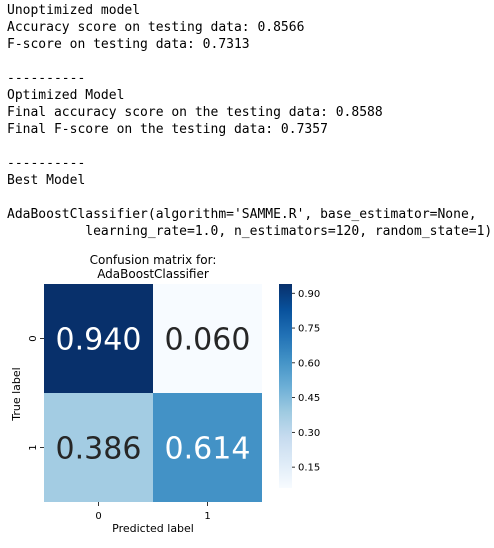 This screenshot has height=548, width=494. Describe the element at coordinates (66, 95) in the screenshot. I see `console-line: Optimized Model` at that location.